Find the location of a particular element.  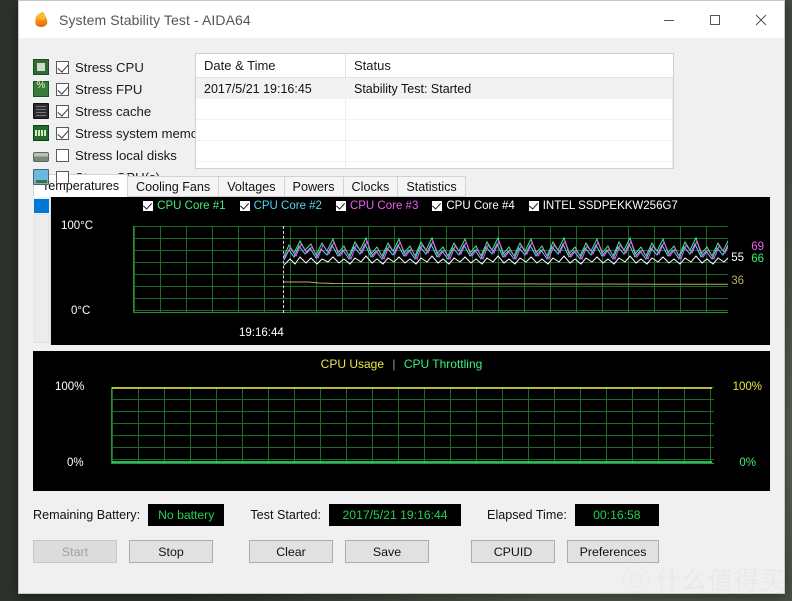

legend-item-ssd: INTEL SSDPEKKW256G7 is located at coordinates (603, 206).